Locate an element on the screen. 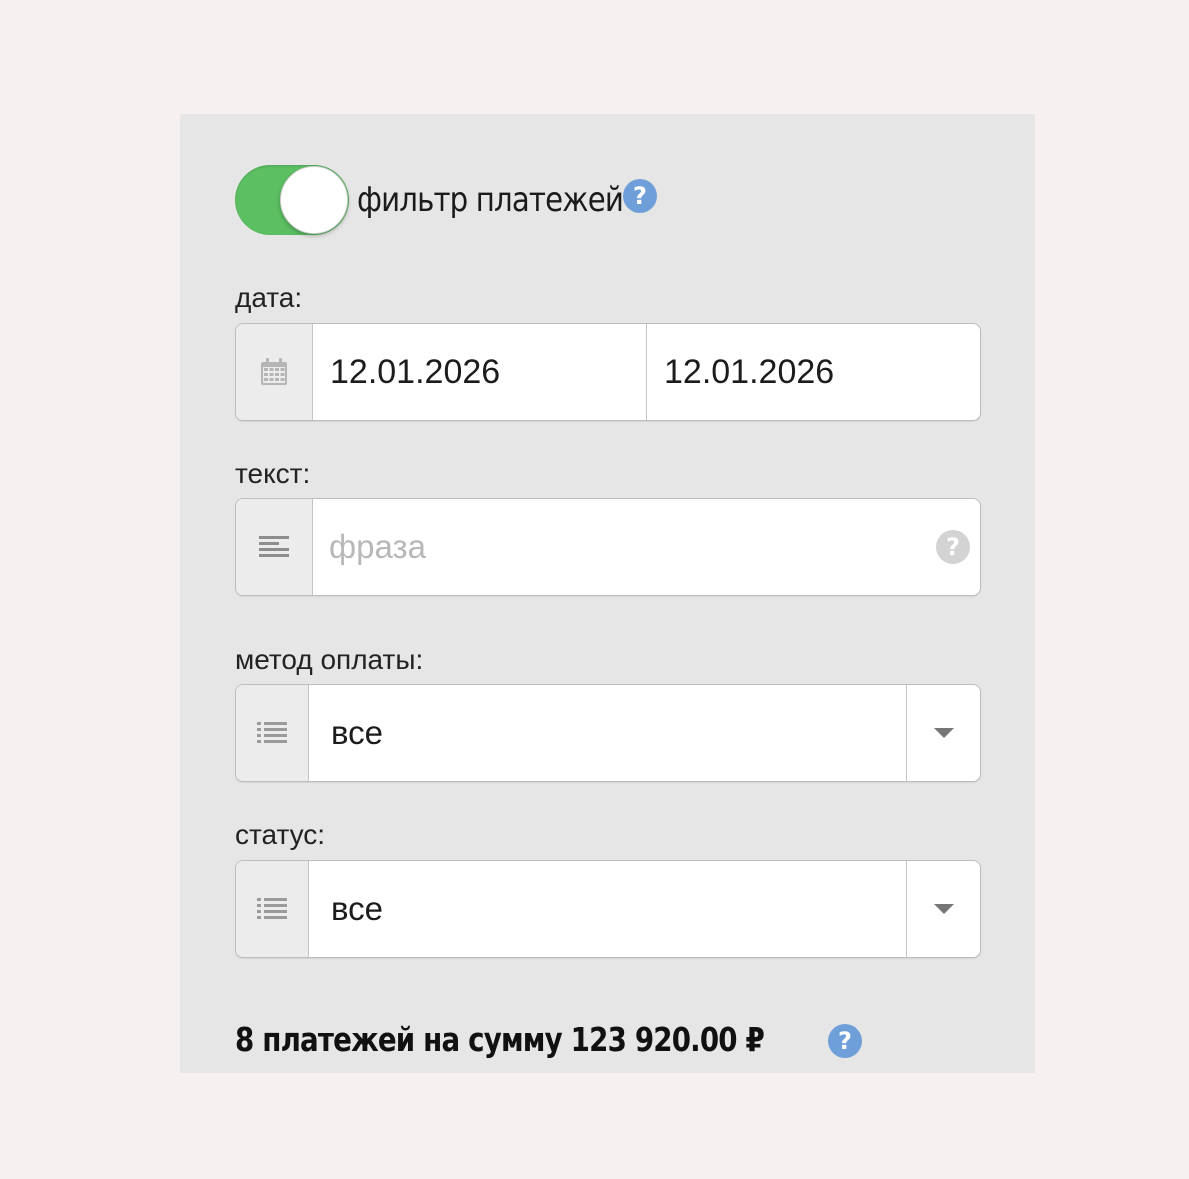 Image resolution: width=1189 pixels, height=1179 pixels. phrase-help-icon: ? is located at coordinates (953, 547).